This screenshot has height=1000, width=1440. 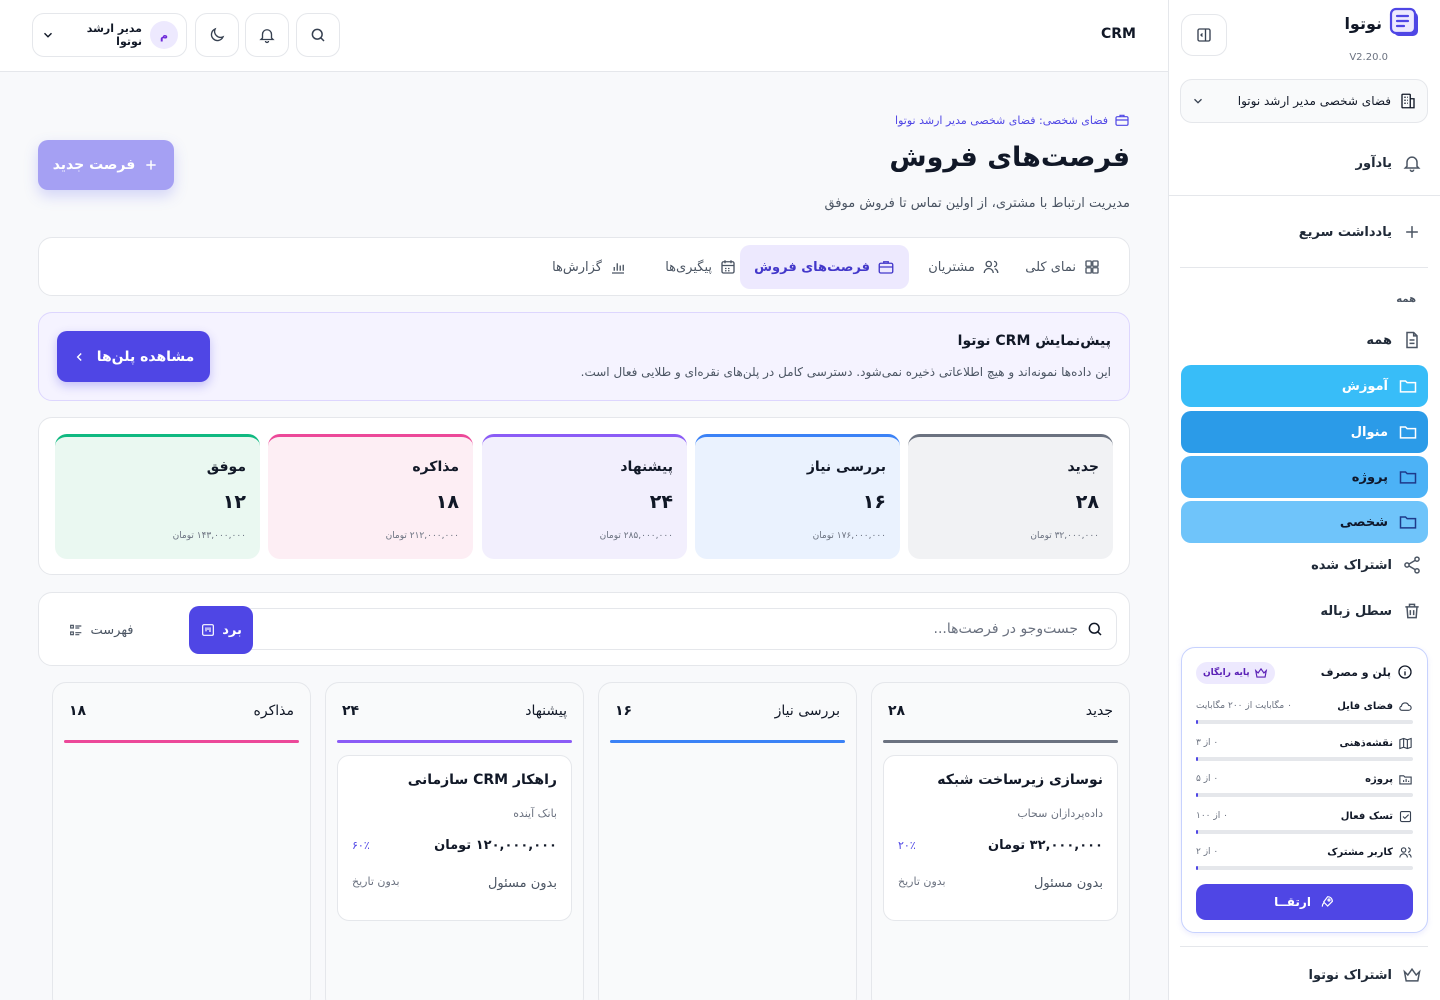 I want to click on search-button, so click(x=318, y=35).